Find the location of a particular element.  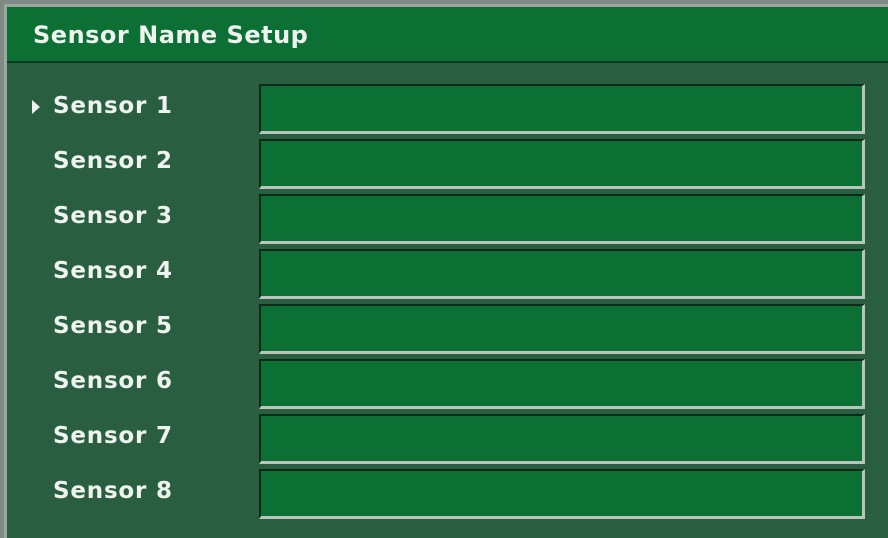

sensor-row-8: Sensor 8 is located at coordinates (447, 494).